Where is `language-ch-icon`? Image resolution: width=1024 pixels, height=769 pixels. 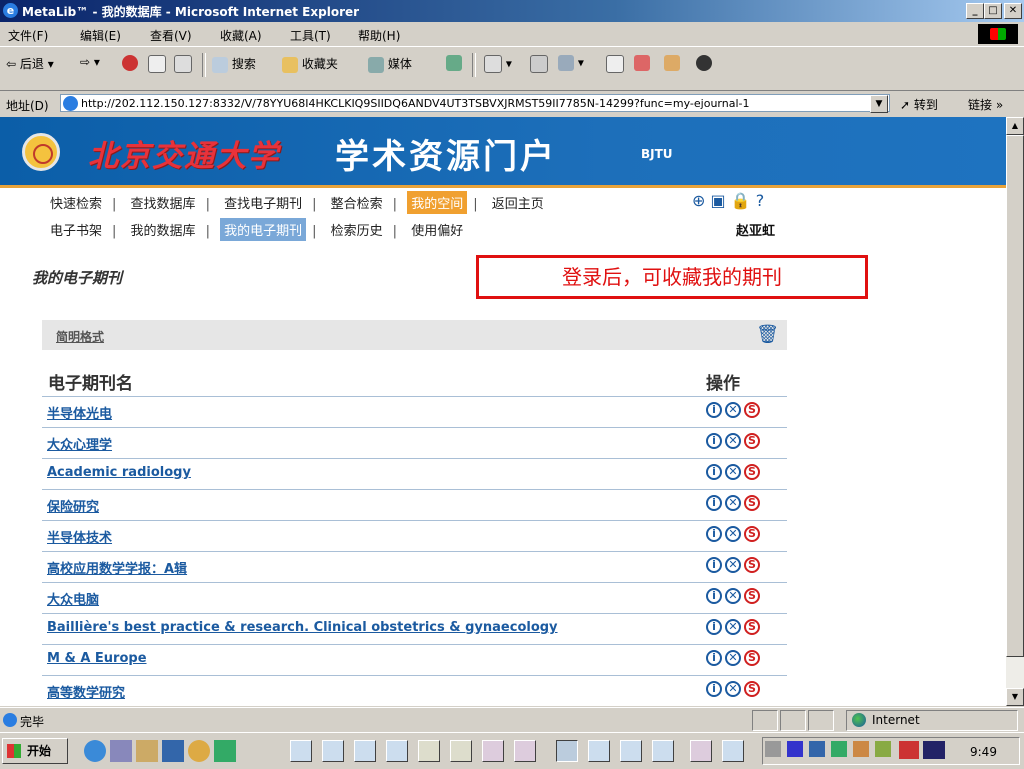
language-ch-icon is located at coordinates (934, 750).